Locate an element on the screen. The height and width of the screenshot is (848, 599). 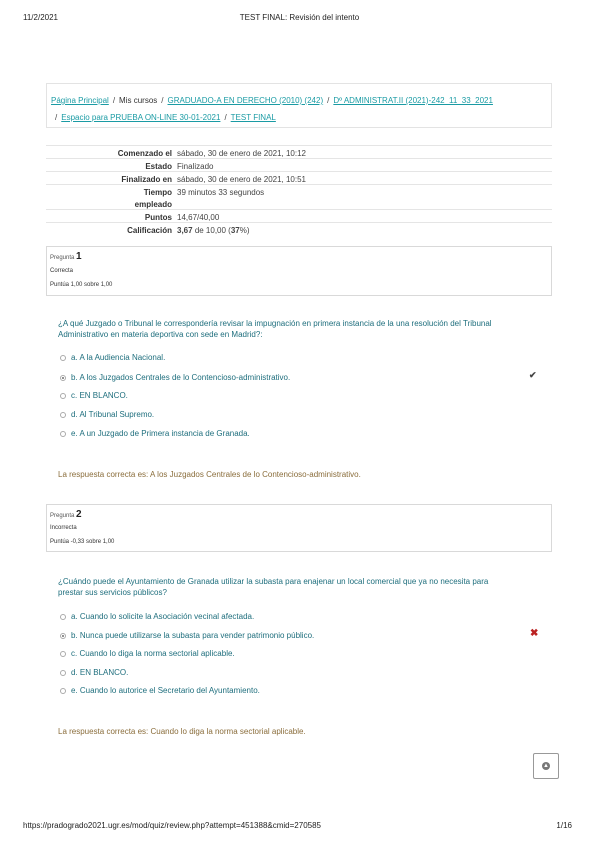
question-state: Incorrecta is located at coordinates (63, 528).